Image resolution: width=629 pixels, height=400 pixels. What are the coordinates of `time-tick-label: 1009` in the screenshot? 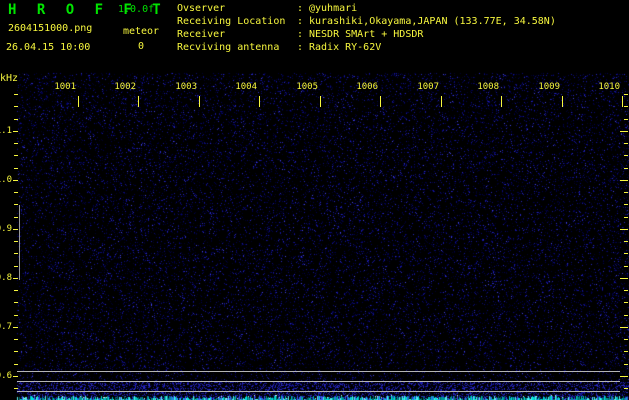 It's located at (549, 87).